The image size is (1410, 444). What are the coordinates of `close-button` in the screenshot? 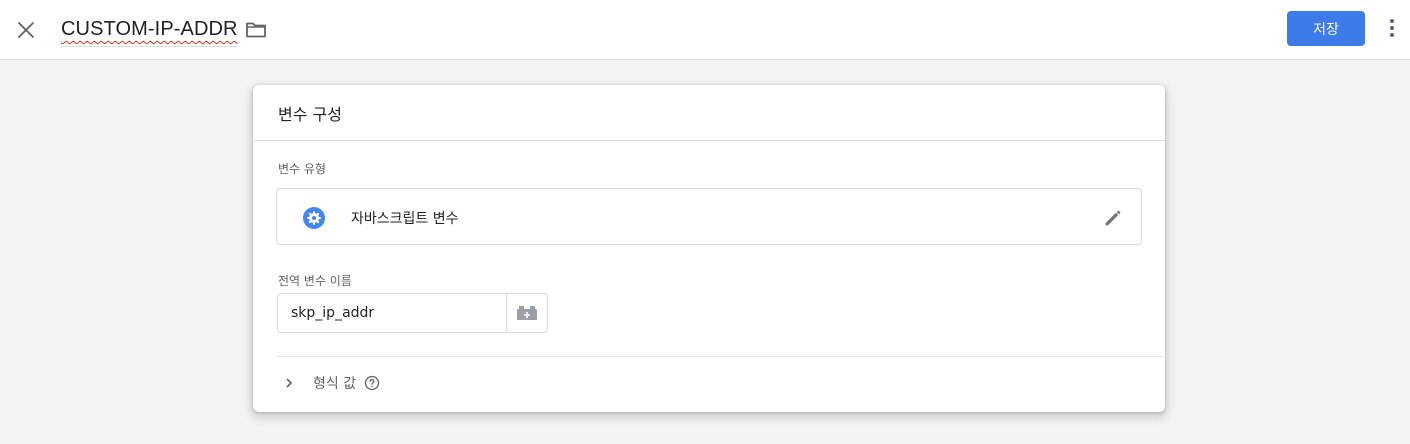 It's located at (26, 30).